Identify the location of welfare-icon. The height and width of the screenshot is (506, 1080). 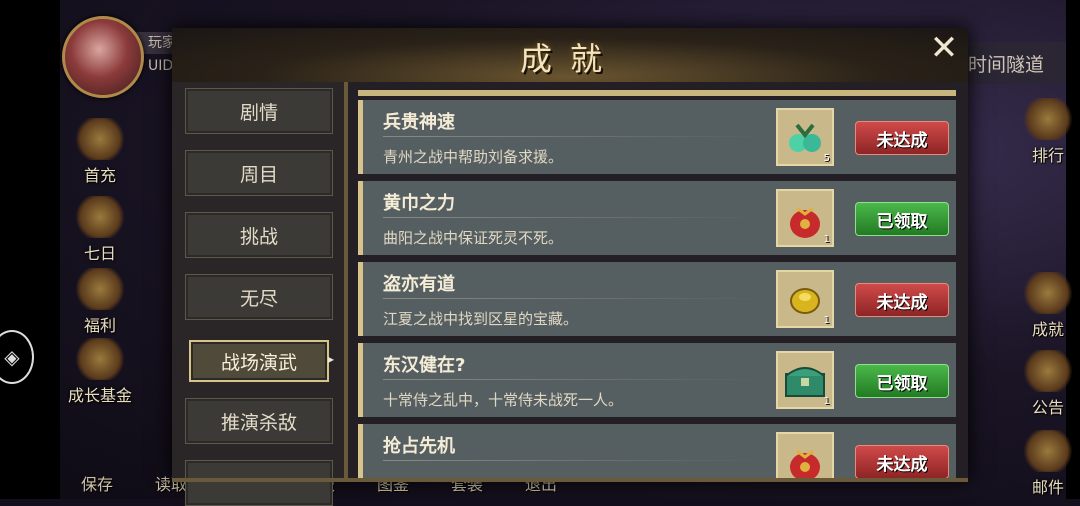
(100, 289).